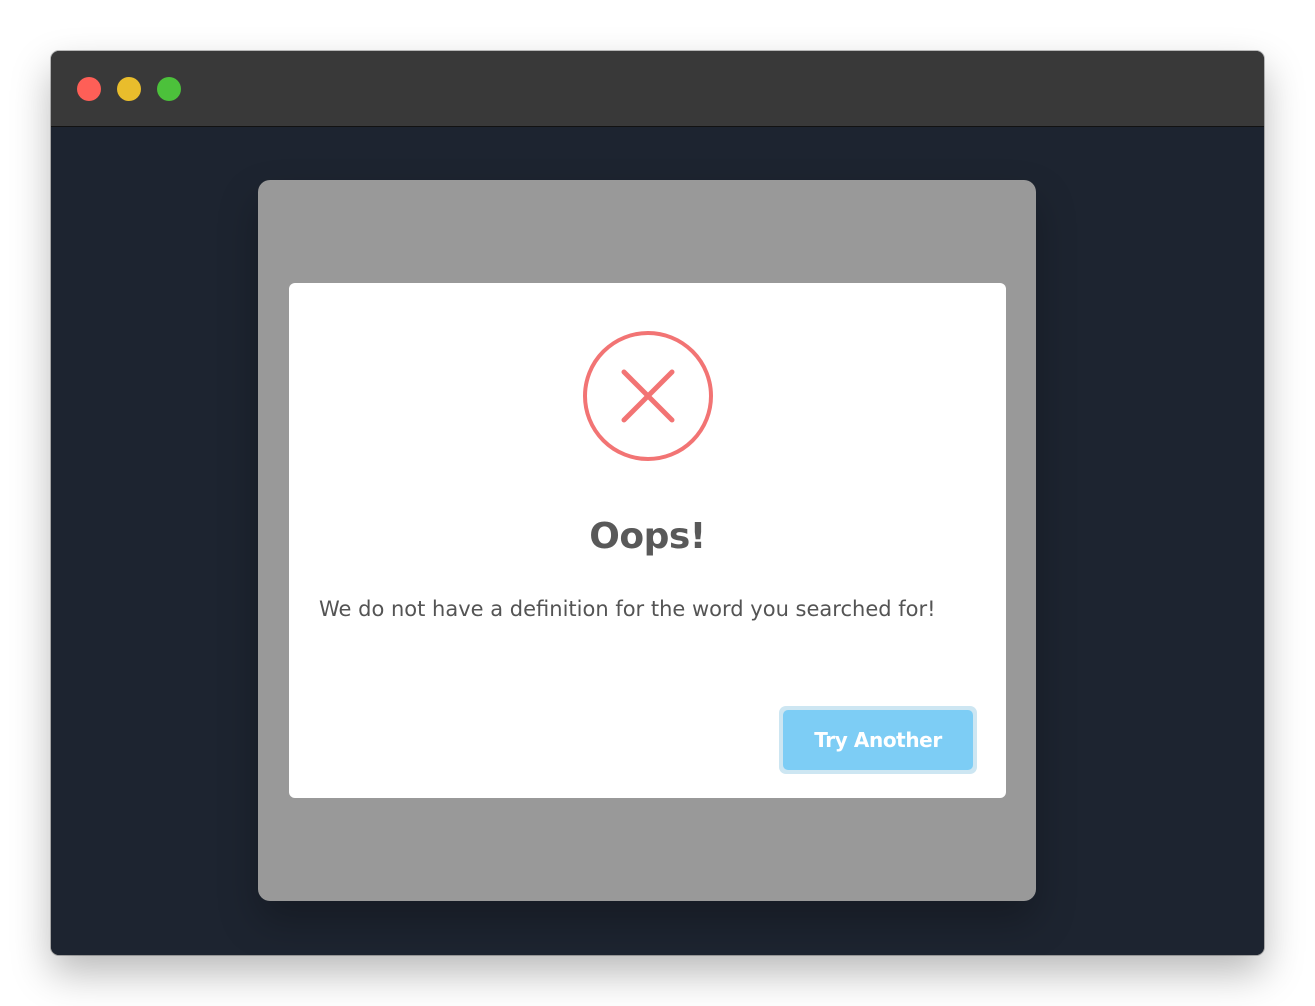 This screenshot has height=1006, width=1315. Describe the element at coordinates (647, 536) in the screenshot. I see `dialog-title: Oops!` at that location.